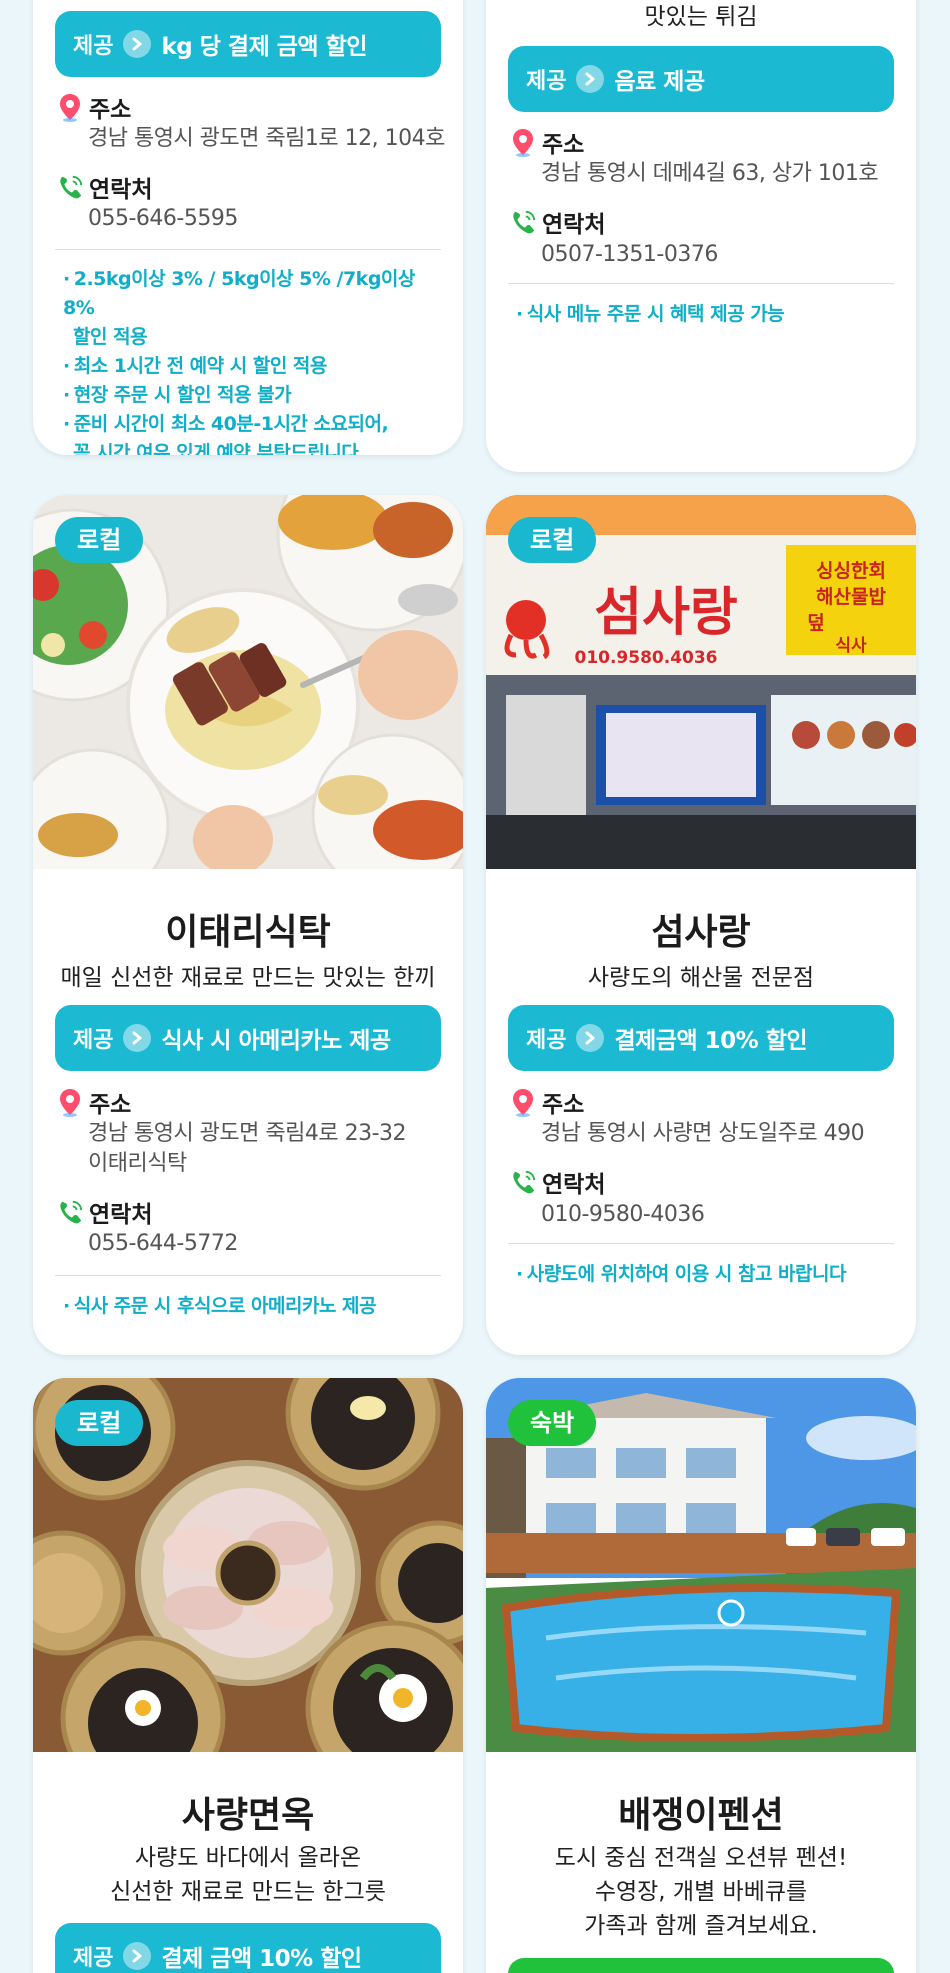 Image resolution: width=950 pixels, height=1973 pixels. Describe the element at coordinates (247, 1133) in the screenshot. I see `address-value: 경남 통영시 광도면 죽림4로 23-32` at that location.